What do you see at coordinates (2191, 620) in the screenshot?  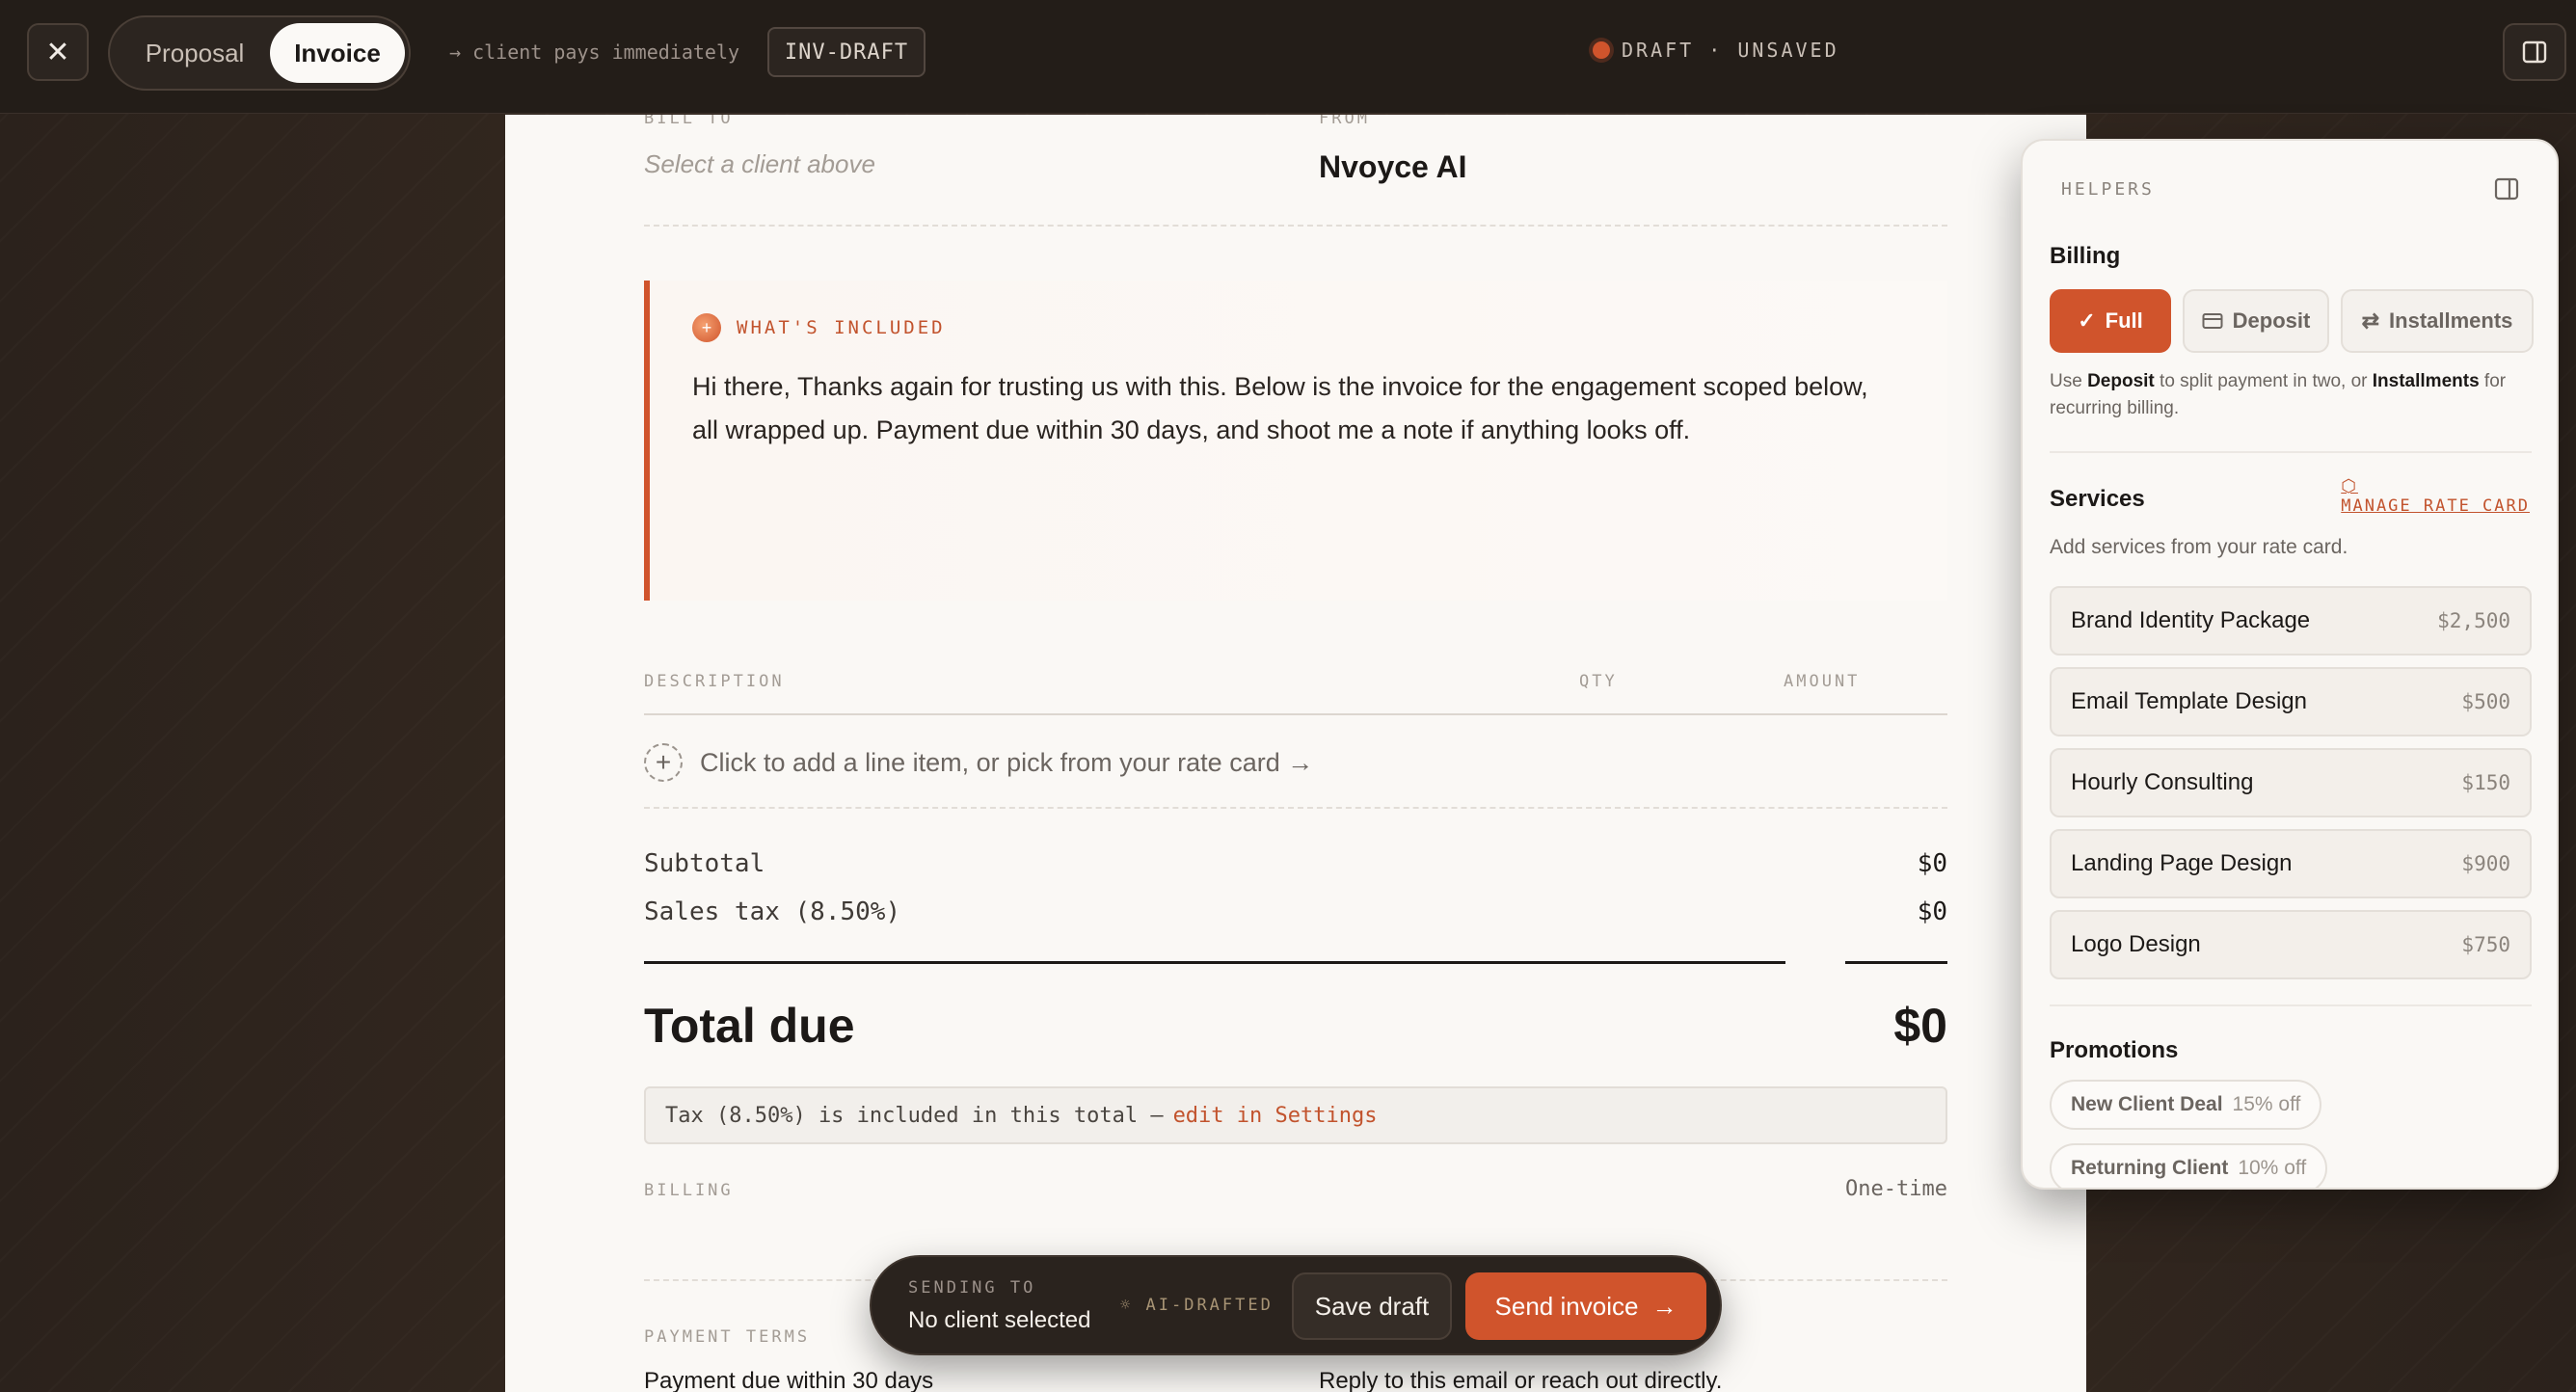 I see `service-name: Brand Identity Package` at bounding box center [2191, 620].